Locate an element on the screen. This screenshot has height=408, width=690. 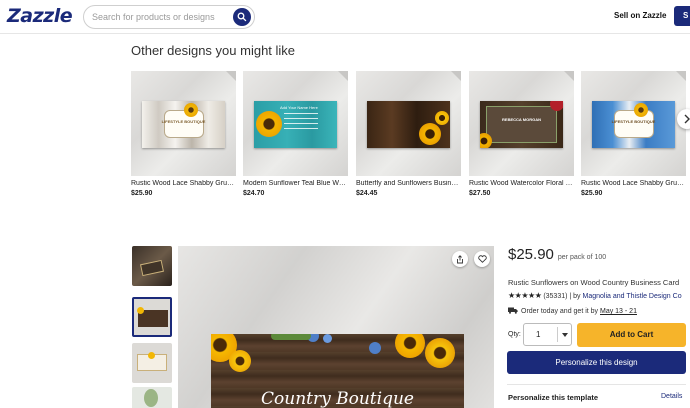
card-preview: Add Your Name Here is located at coordinates (295, 124).